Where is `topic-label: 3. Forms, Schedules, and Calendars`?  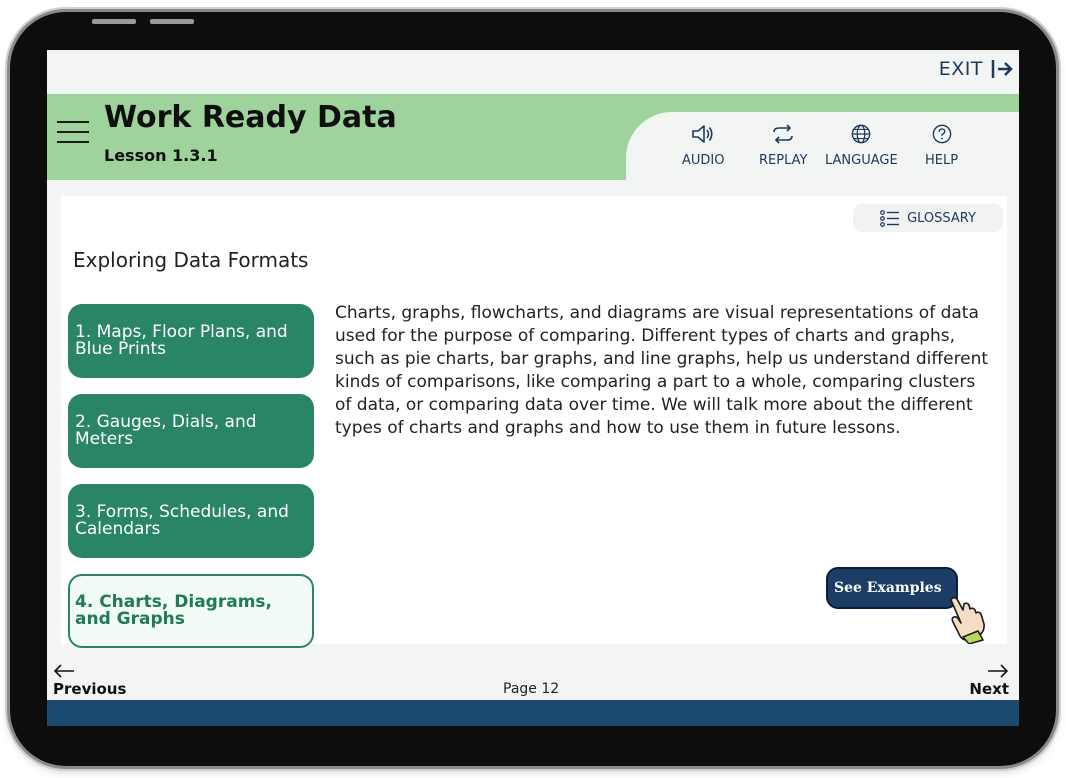 topic-label: 3. Forms, Schedules, and Calendars is located at coordinates (182, 520).